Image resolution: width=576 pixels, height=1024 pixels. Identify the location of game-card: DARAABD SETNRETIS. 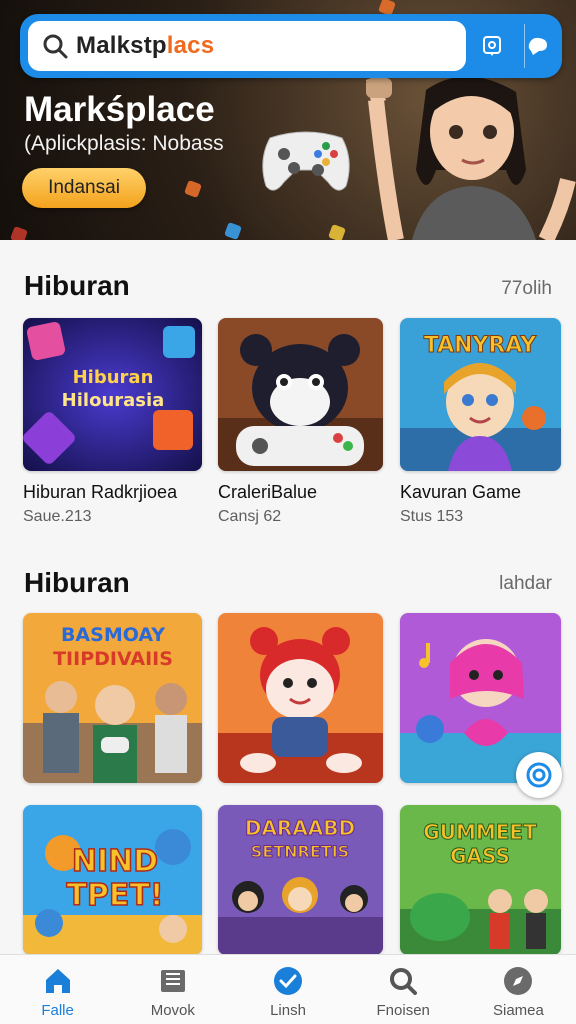
(300, 880).